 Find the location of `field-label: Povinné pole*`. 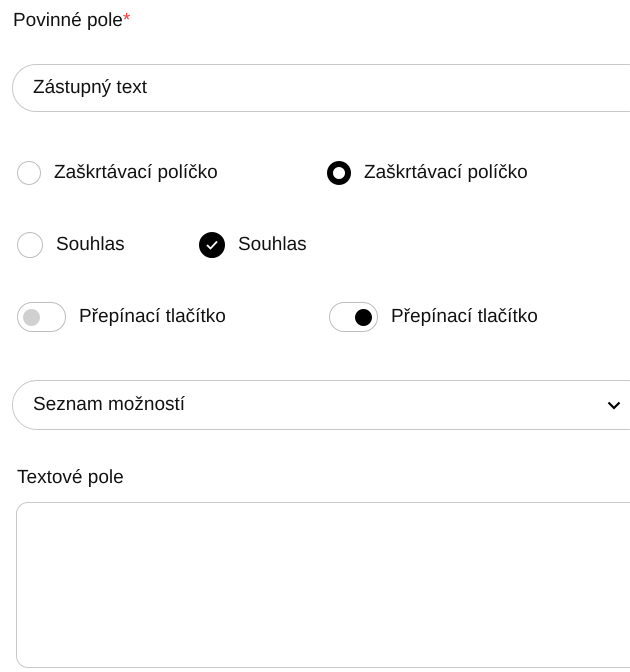

field-label: Povinné pole* is located at coordinates (71, 21).